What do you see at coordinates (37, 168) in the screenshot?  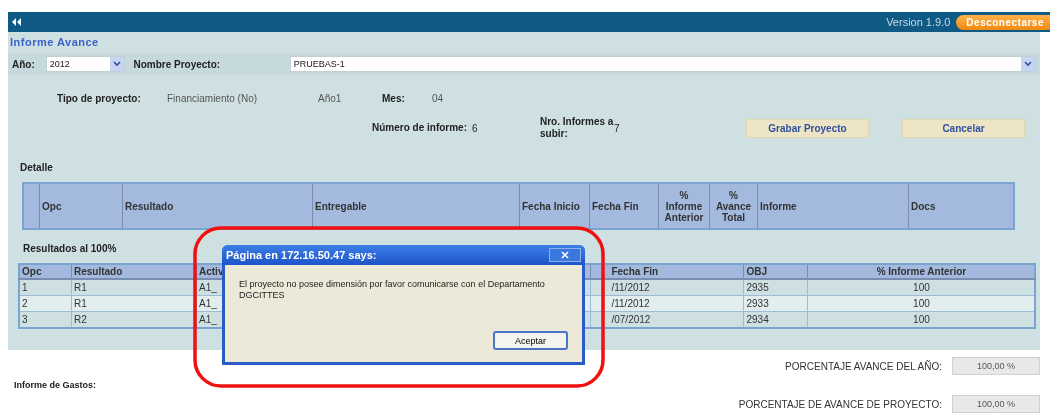 I see `section-title: Detalle` at bounding box center [37, 168].